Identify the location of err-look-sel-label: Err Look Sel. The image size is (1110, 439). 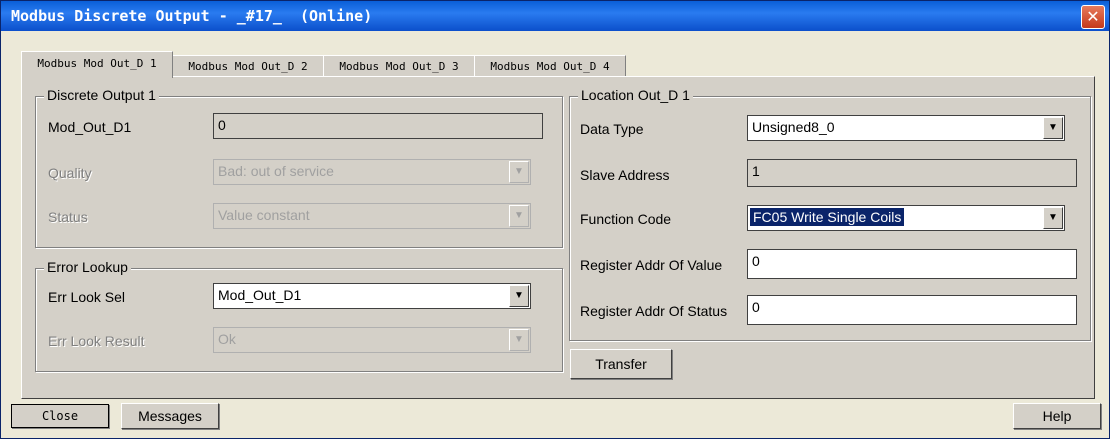
(87, 297).